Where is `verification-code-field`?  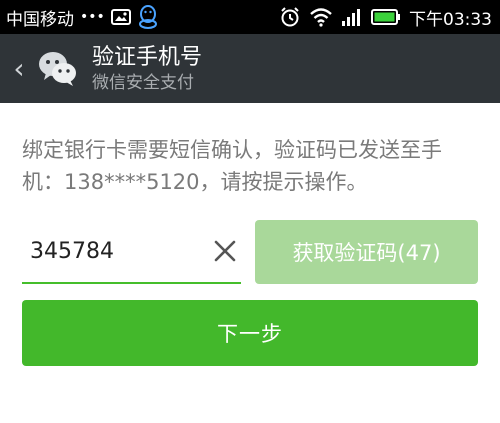 verification-code-field is located at coordinates (131, 252).